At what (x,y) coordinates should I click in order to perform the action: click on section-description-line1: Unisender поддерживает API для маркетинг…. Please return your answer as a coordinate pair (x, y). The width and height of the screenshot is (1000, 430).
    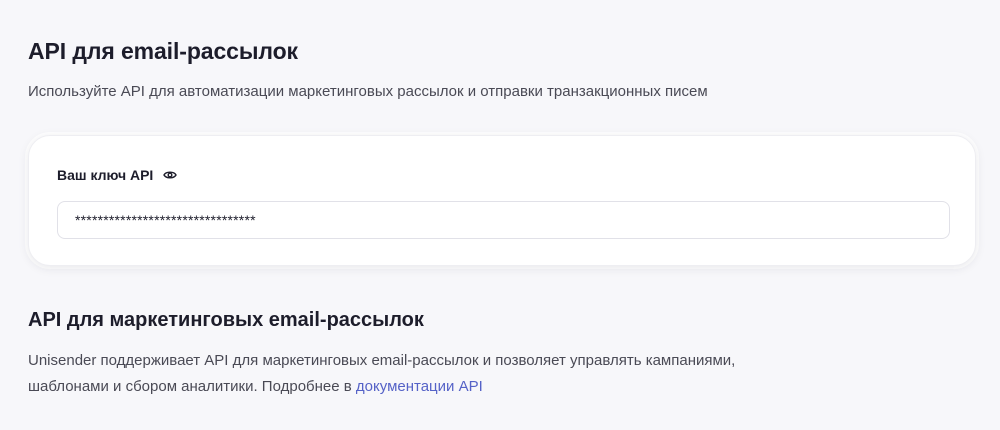
    Looking at the image, I should click on (382, 360).